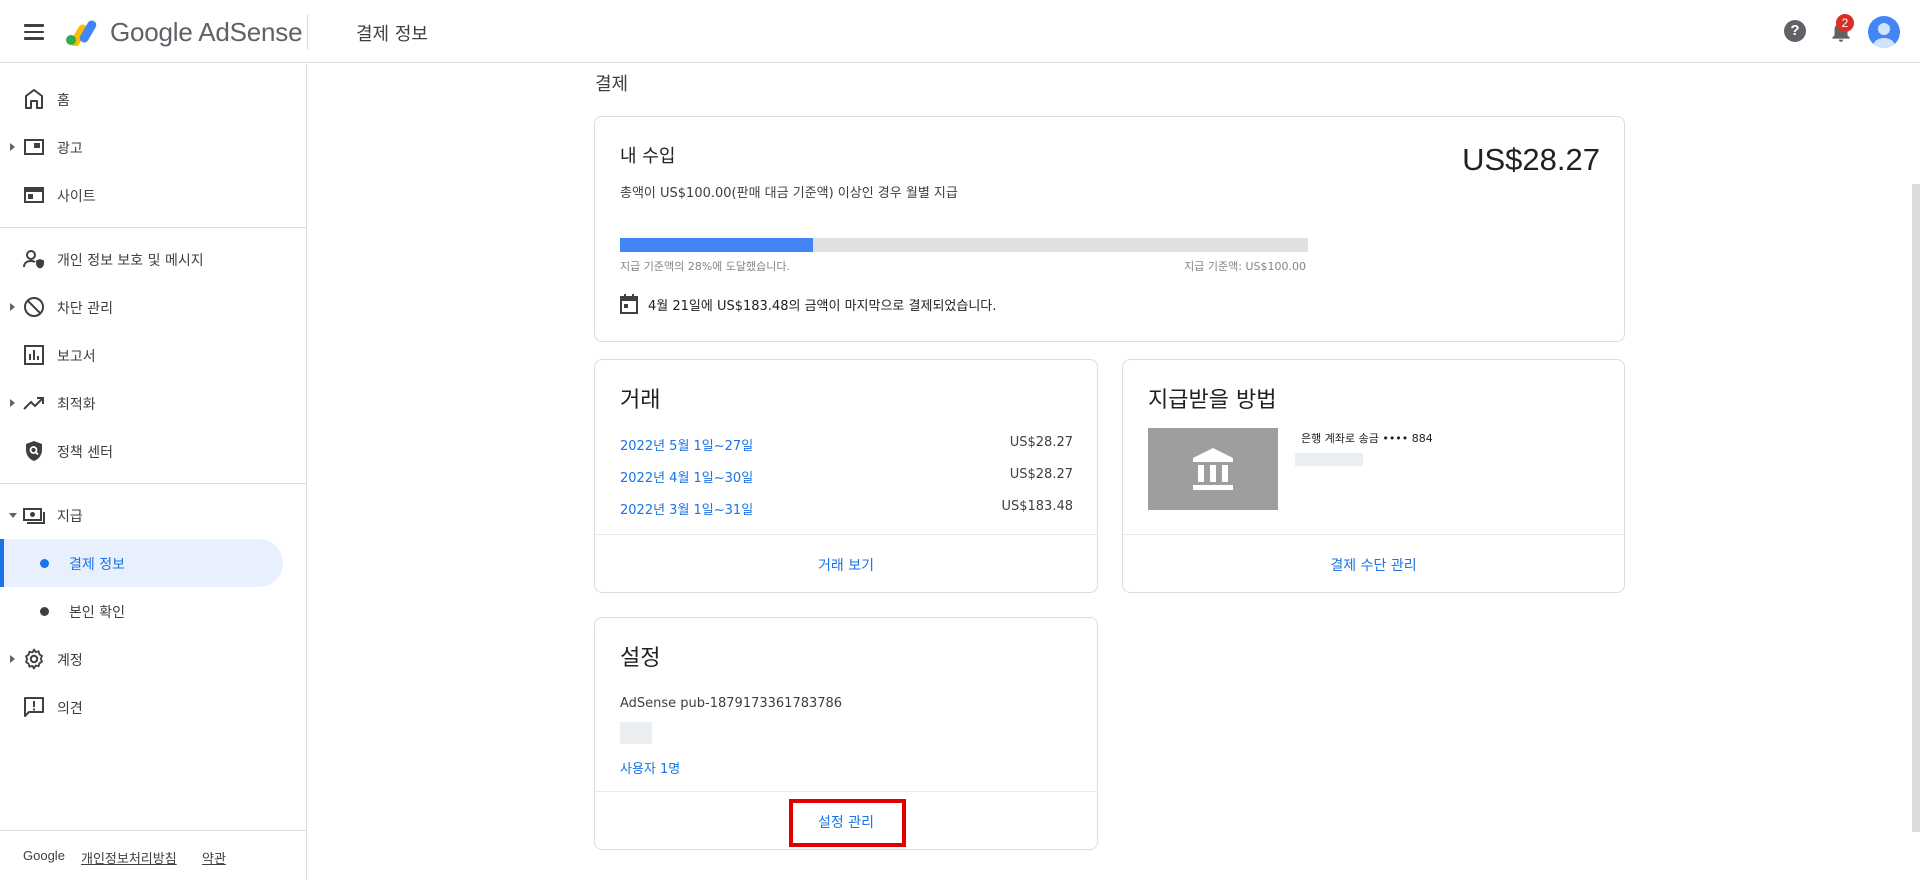 This screenshot has width=1920, height=880. Describe the element at coordinates (960, 31) in the screenshot. I see `top-app-bar: Google AdSense 결제 정보 ? 2` at that location.